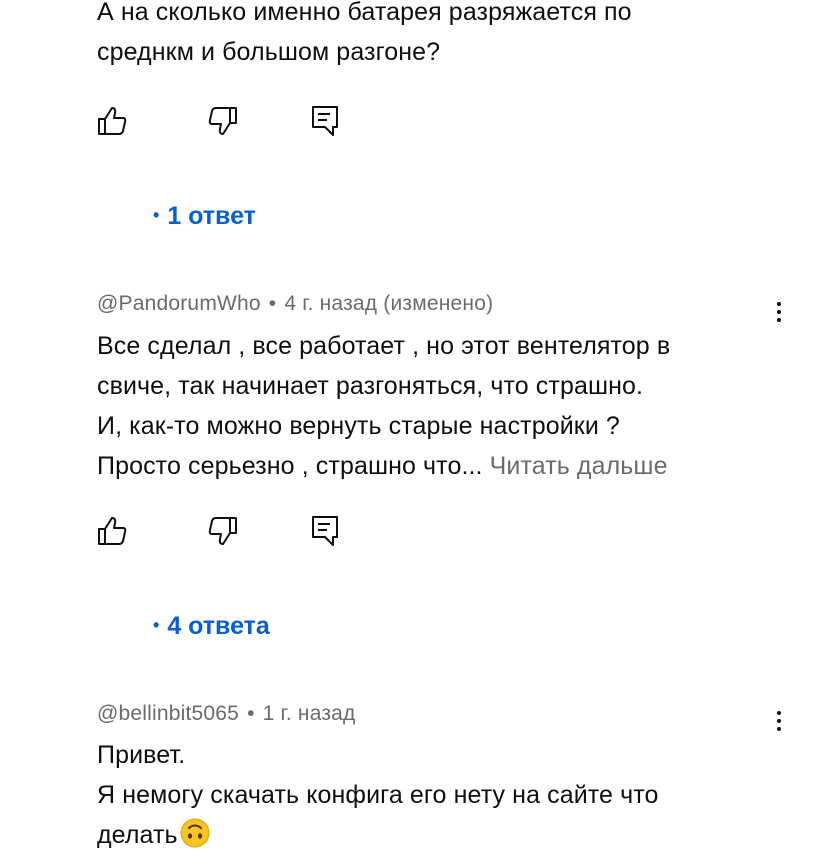 The height and width of the screenshot is (855, 828). Describe the element at coordinates (211, 216) in the screenshot. I see `replies-count-label: 1 ответ` at that location.